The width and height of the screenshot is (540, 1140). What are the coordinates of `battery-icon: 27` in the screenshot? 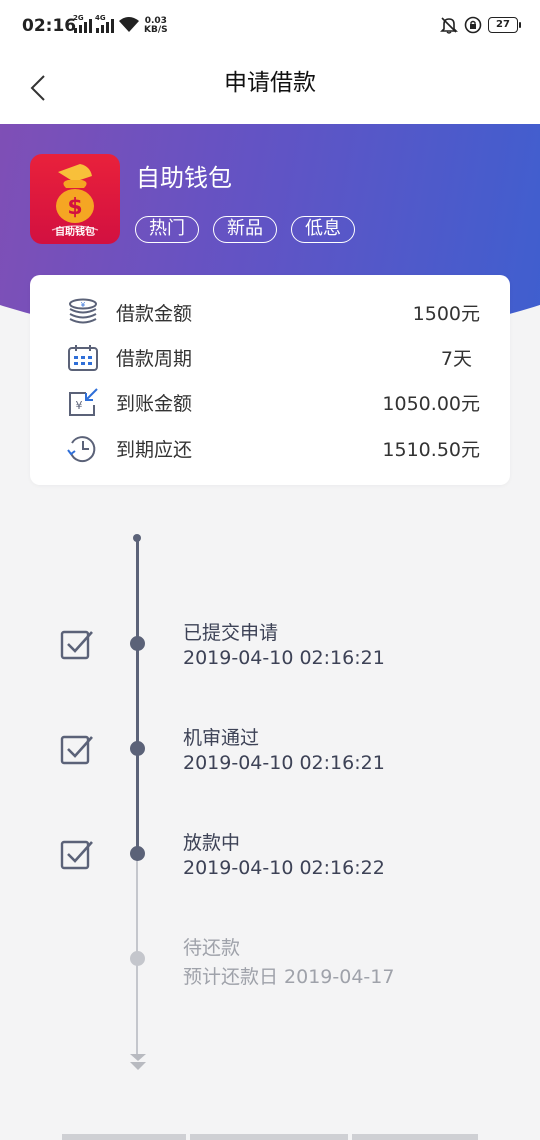 It's located at (504, 25).